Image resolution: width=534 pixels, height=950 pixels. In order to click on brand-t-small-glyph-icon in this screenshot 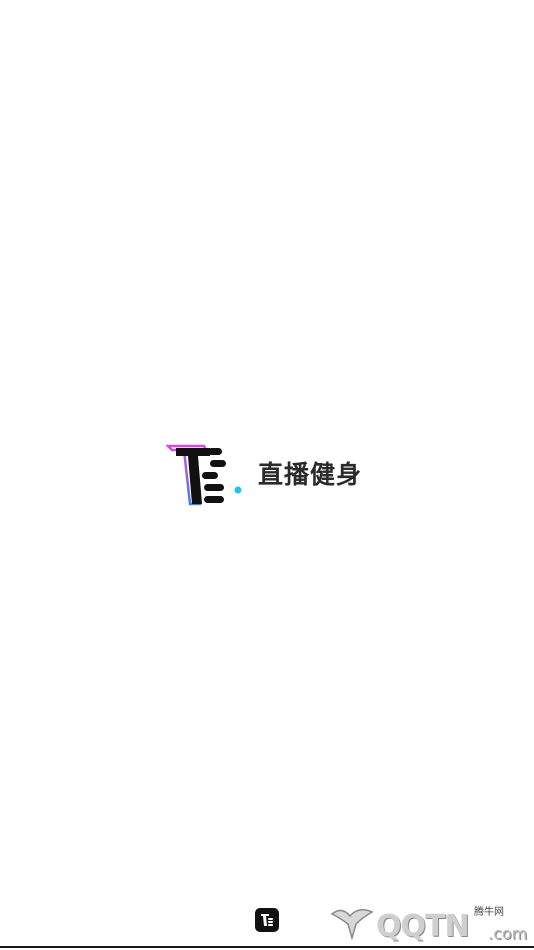, I will do `click(267, 920)`.